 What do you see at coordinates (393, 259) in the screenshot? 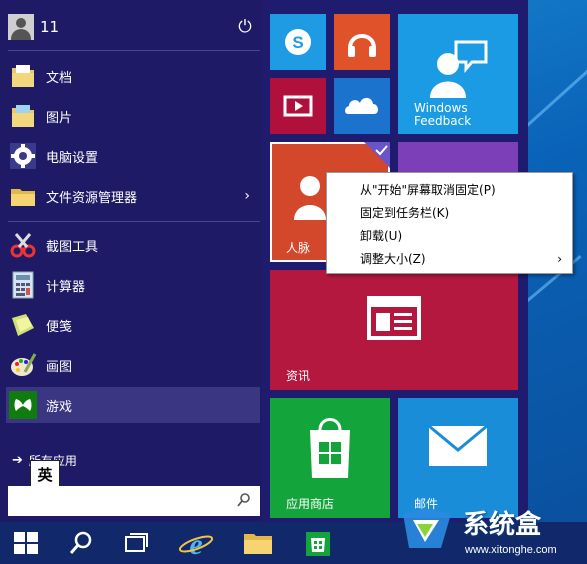
I see `menu-item-label: 调整大小(Z)` at bounding box center [393, 259].